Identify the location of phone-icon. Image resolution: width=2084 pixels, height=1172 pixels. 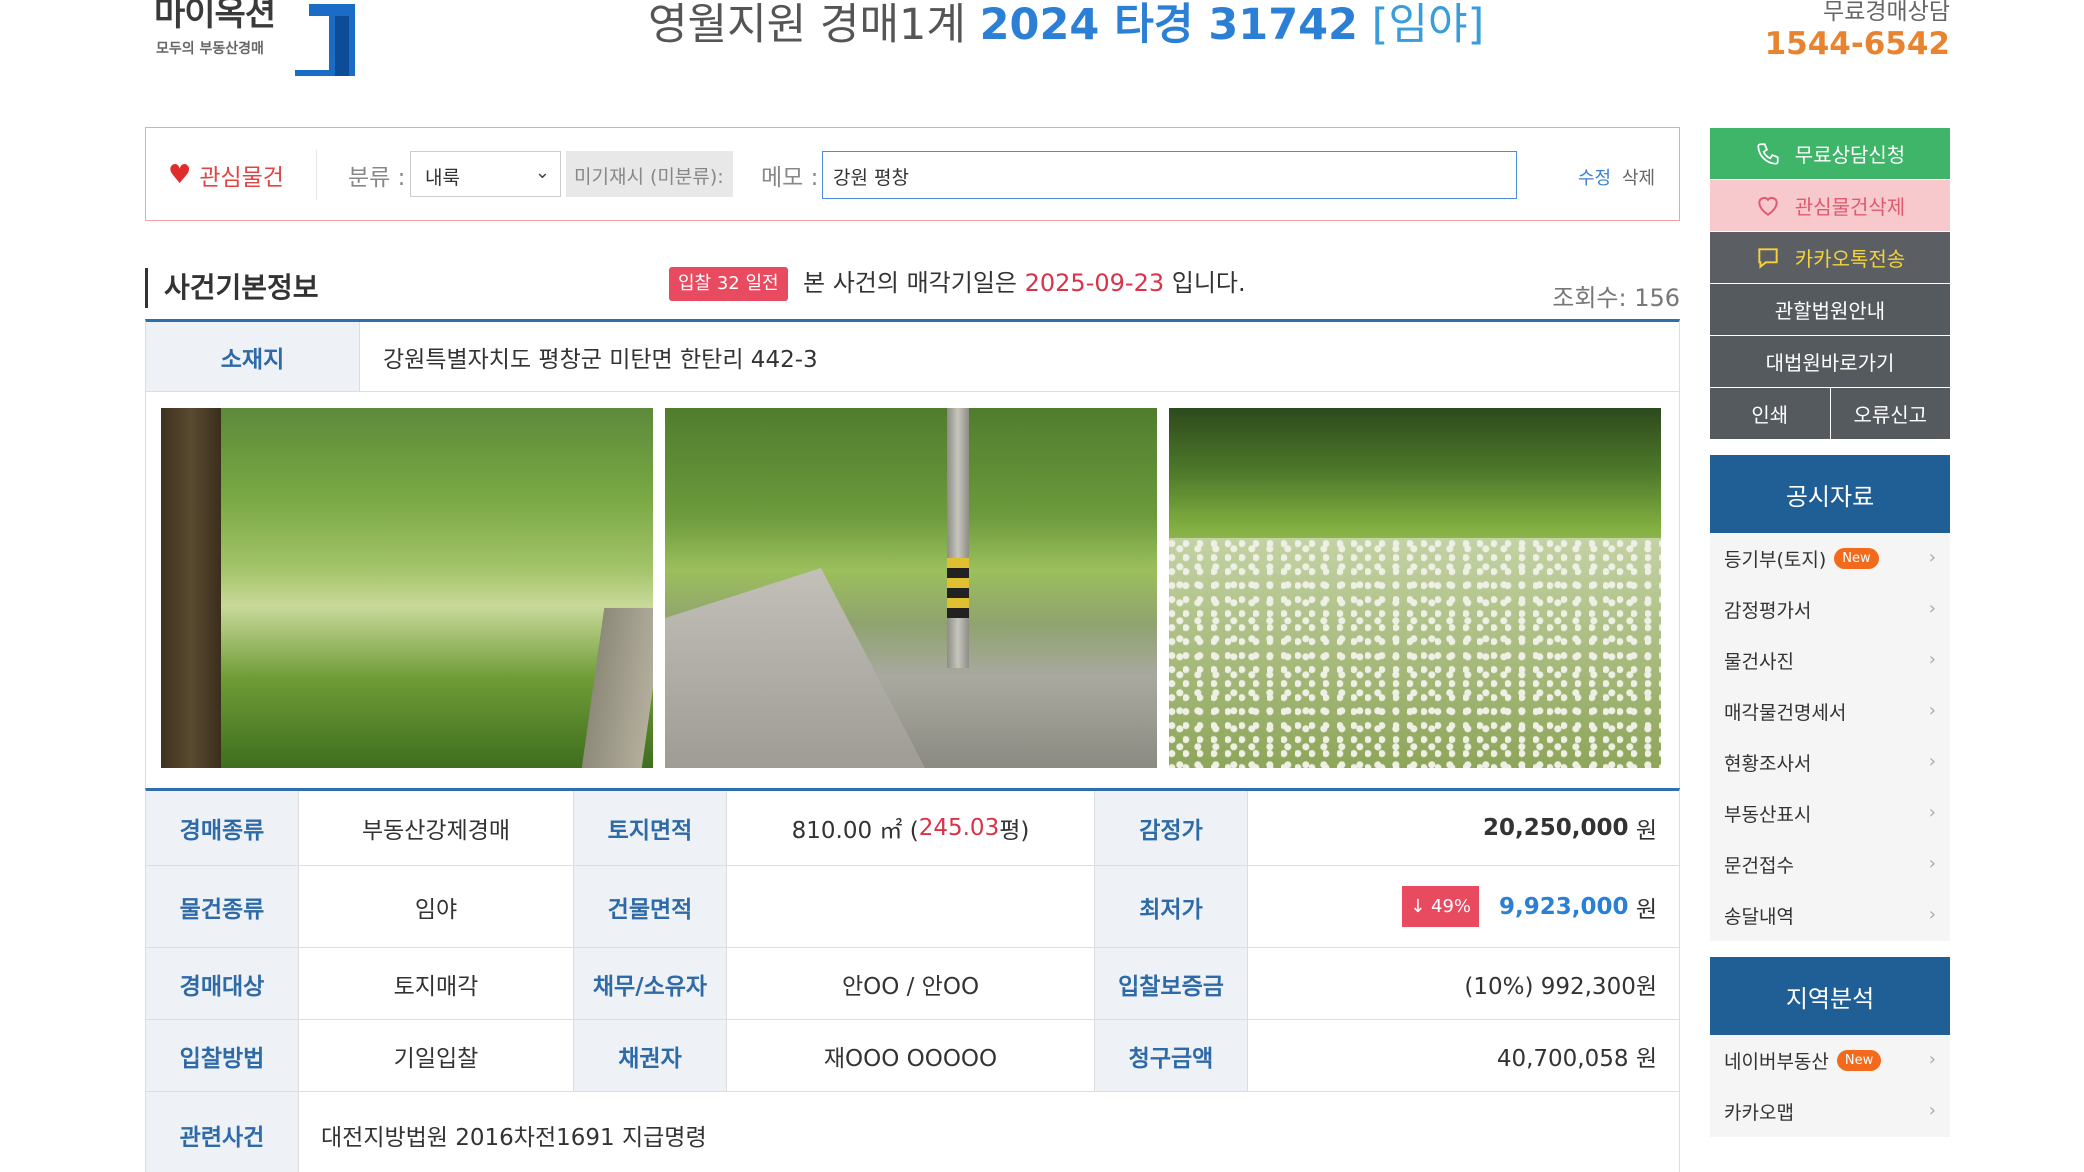
(1768, 153).